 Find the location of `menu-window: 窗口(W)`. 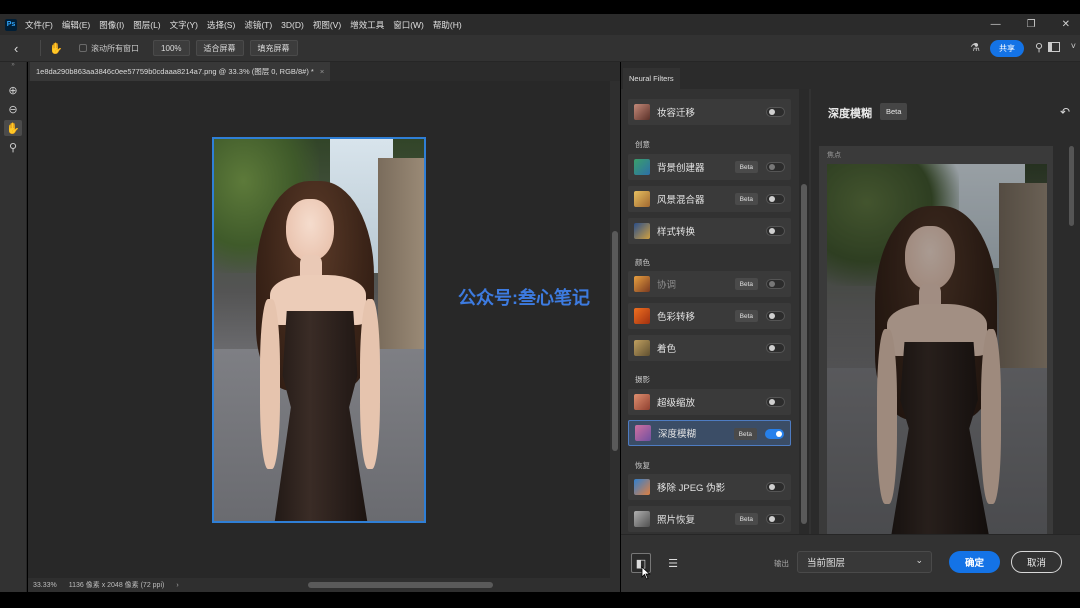

menu-window: 窗口(W) is located at coordinates (408, 25).